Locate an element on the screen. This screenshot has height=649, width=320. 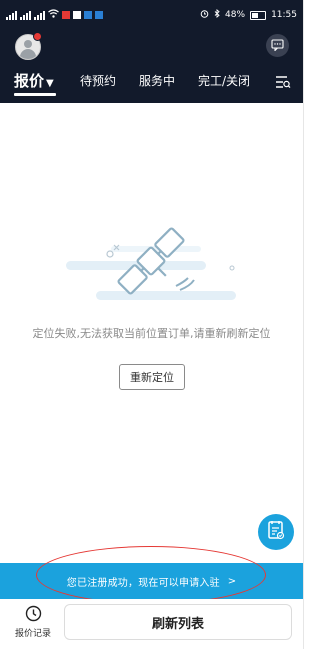
chat-icon is located at coordinates (277, 45).